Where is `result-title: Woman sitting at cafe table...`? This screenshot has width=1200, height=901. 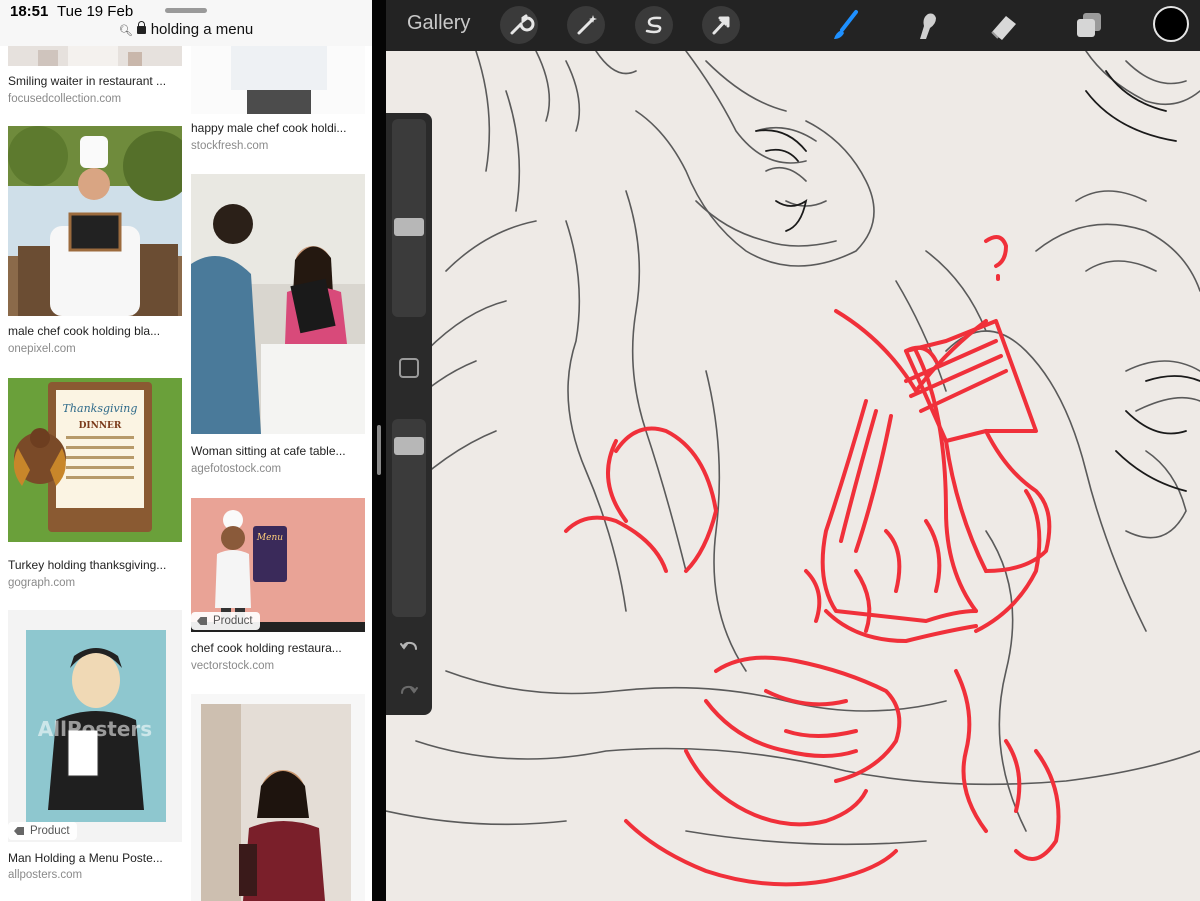 result-title: Woman sitting at cafe table... is located at coordinates (268, 451).